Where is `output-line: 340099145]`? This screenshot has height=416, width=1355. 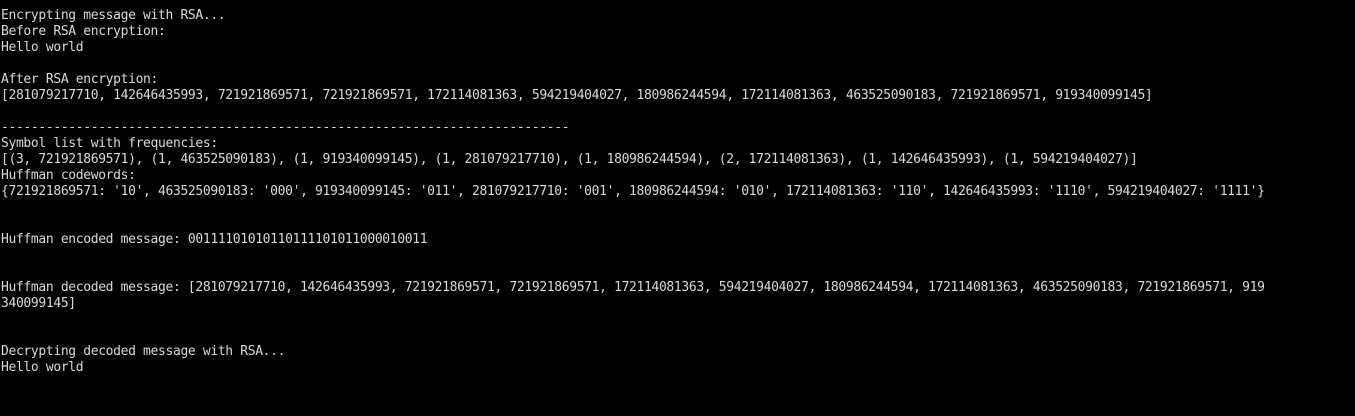
output-line: 340099145] is located at coordinates (38, 303).